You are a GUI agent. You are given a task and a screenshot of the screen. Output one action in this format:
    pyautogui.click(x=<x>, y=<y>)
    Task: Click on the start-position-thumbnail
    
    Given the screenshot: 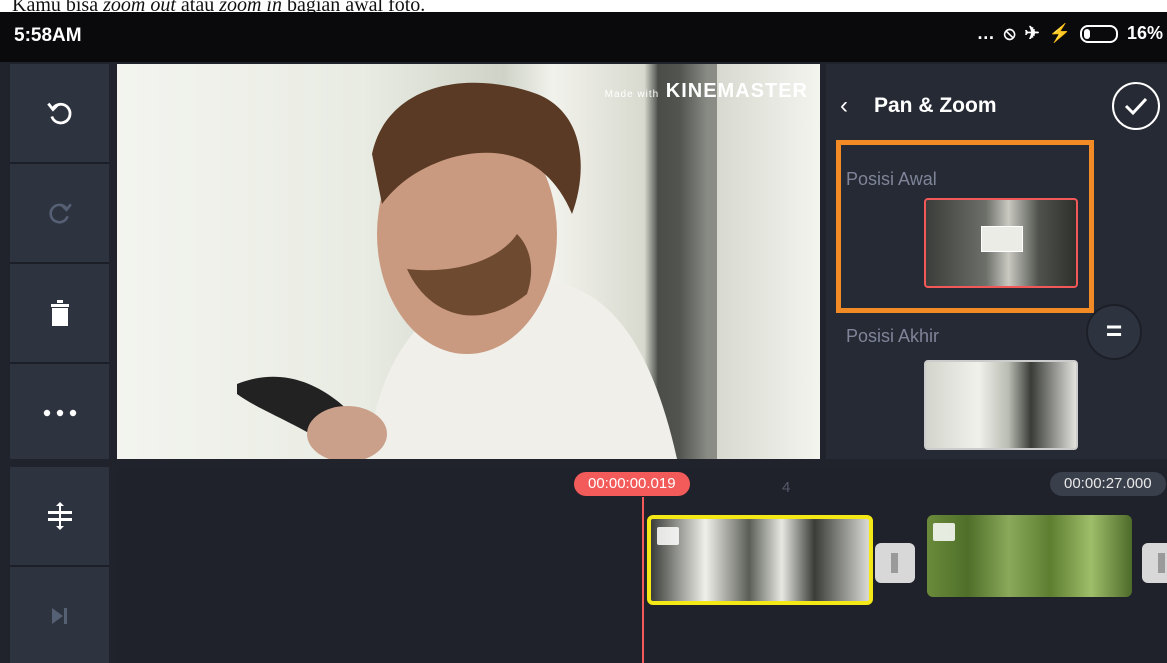 What is the action you would take?
    pyautogui.click(x=1001, y=243)
    